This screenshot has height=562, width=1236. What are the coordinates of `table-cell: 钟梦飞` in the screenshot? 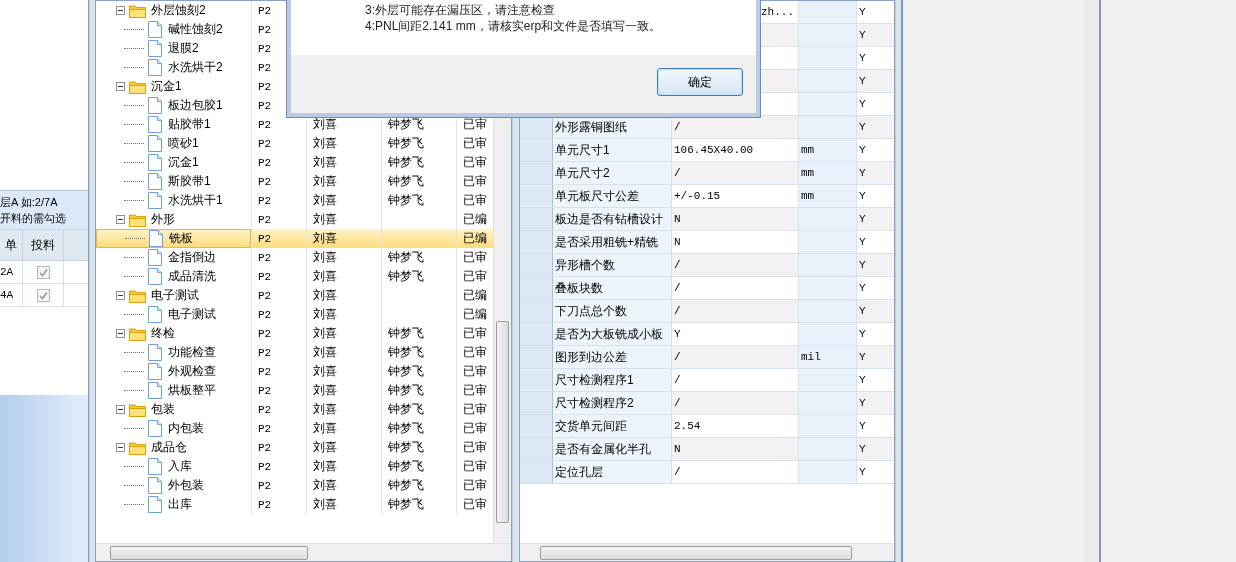 It's located at (406, 466).